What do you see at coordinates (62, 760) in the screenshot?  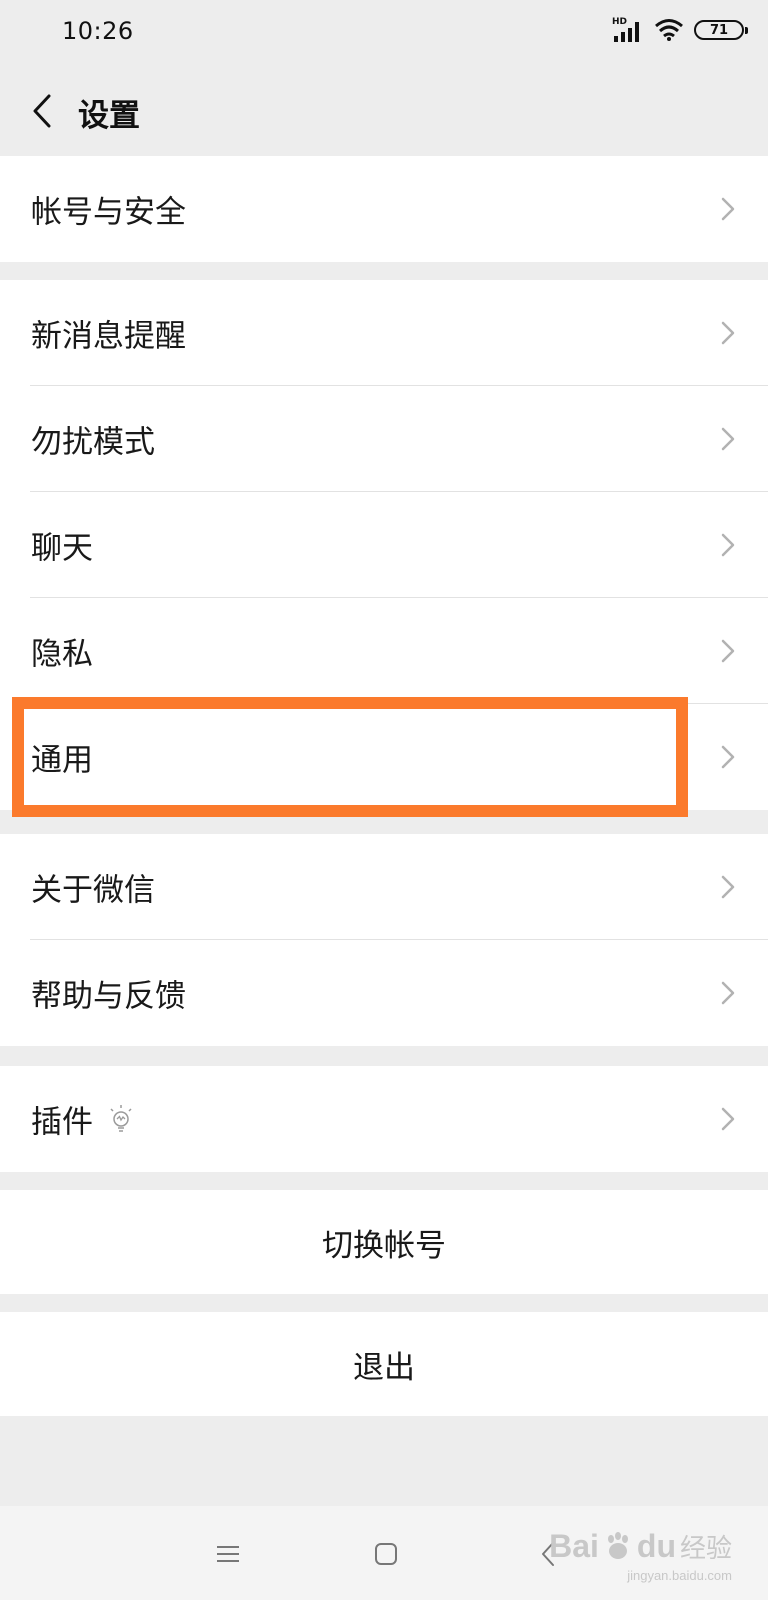 I see `settings-item-label: 通用` at bounding box center [62, 760].